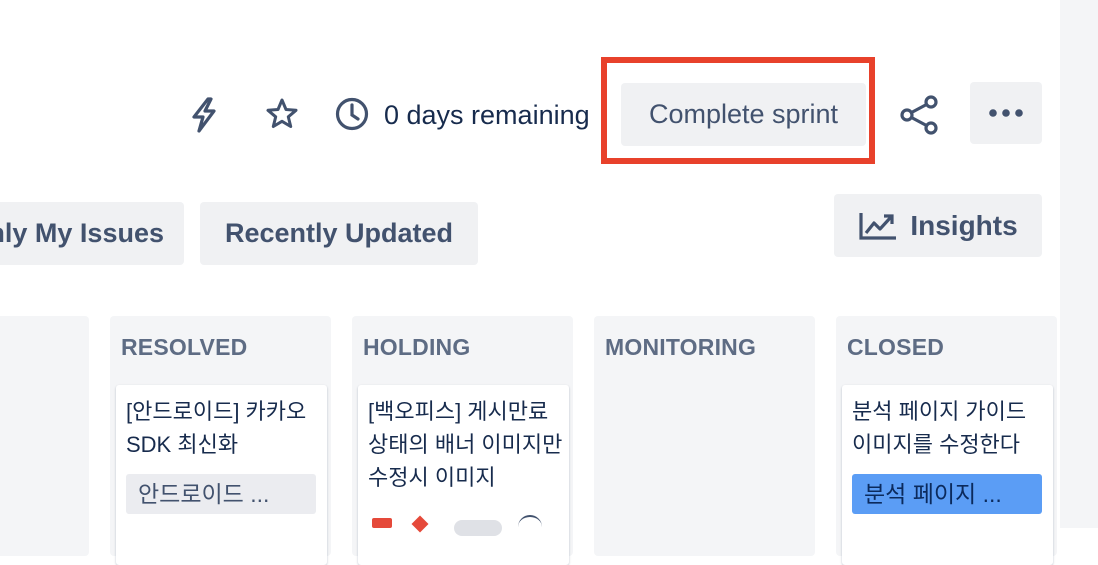 This screenshot has width=1098, height=565. I want to click on priority-icon, so click(420, 524).